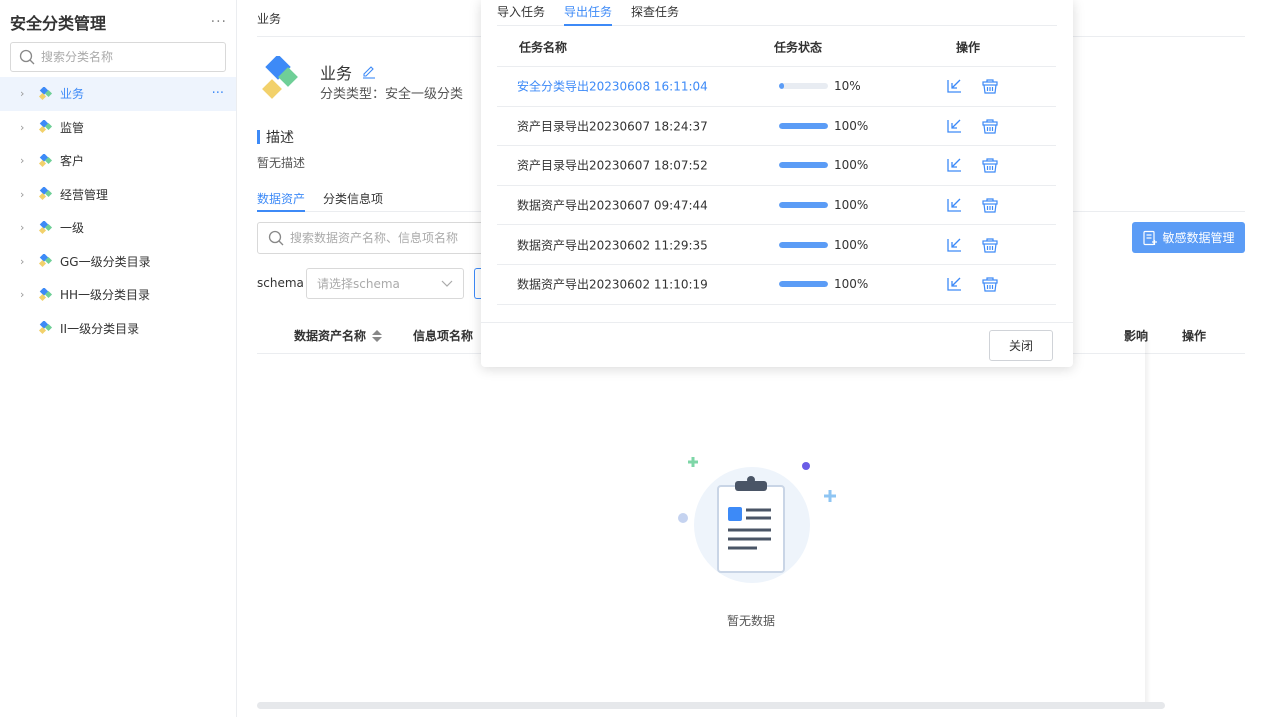 The height and width of the screenshot is (717, 1265). What do you see at coordinates (118, 161) in the screenshot?
I see `sidebar-tree-item: › 客户` at bounding box center [118, 161].